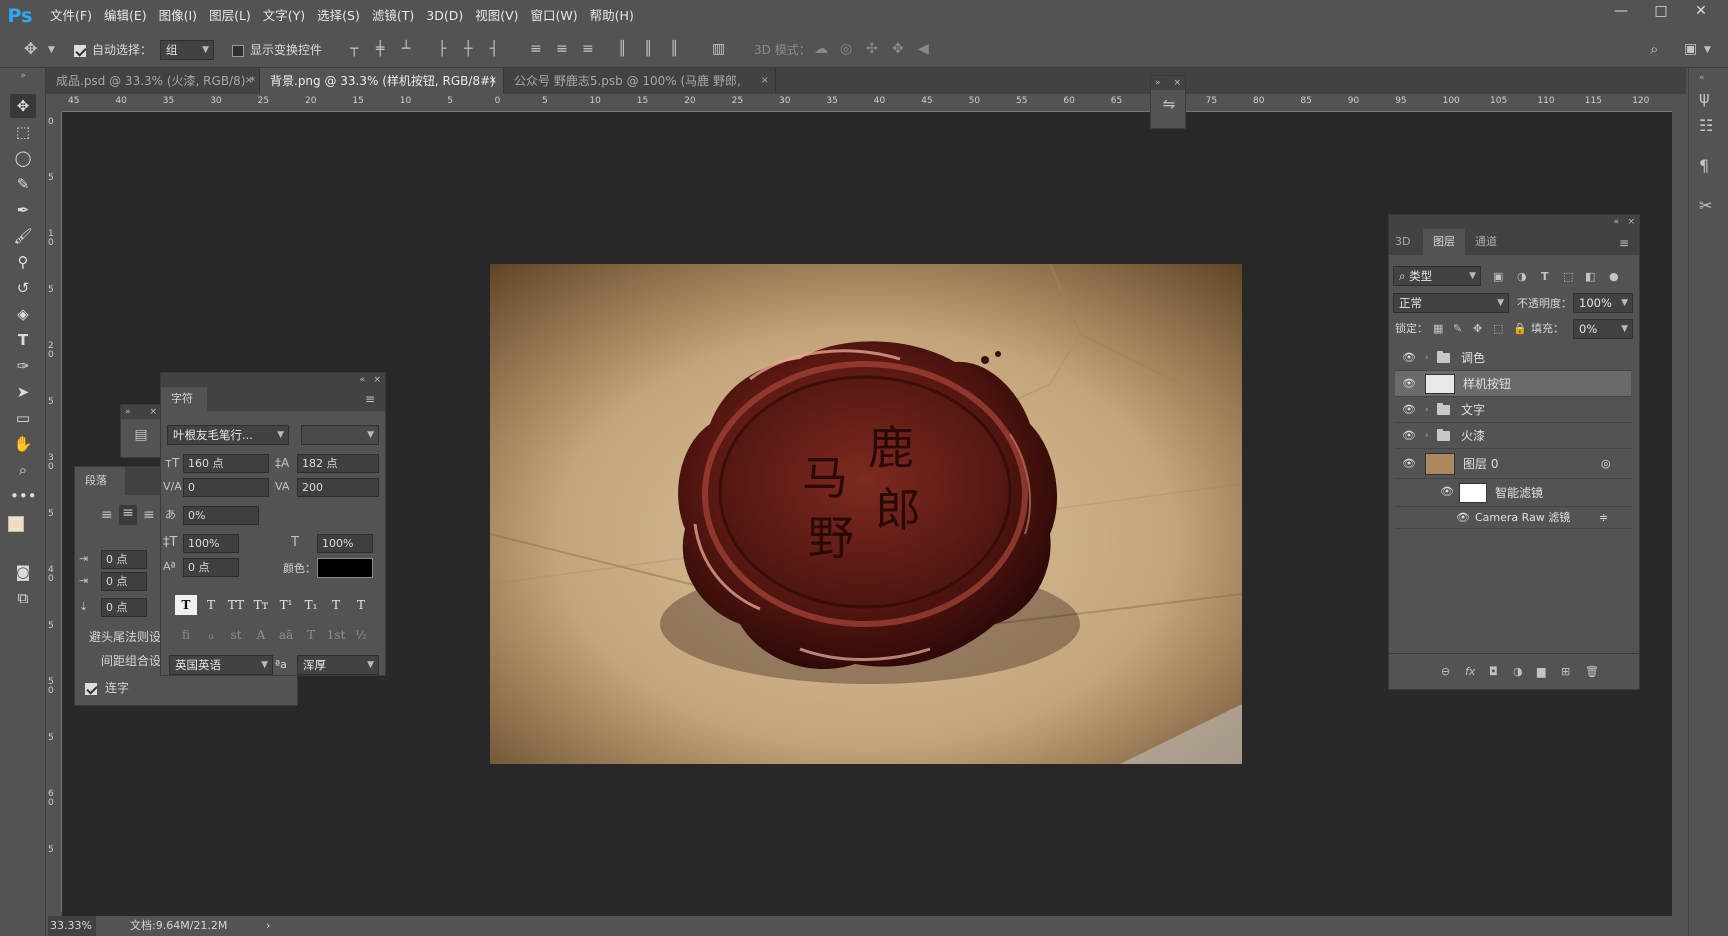 The image size is (1728, 936). I want to click on auto-select-checkbox, so click(80, 50).